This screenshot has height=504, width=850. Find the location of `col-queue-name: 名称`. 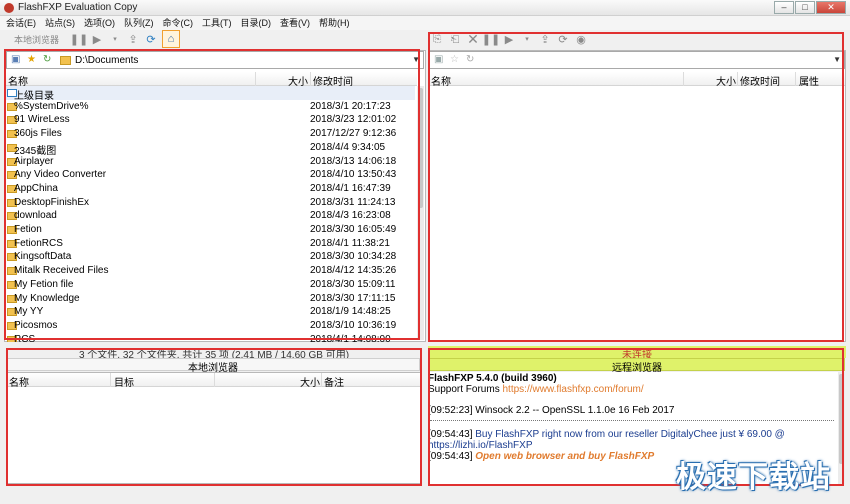

col-queue-name: 名称 is located at coordinates (19, 381).